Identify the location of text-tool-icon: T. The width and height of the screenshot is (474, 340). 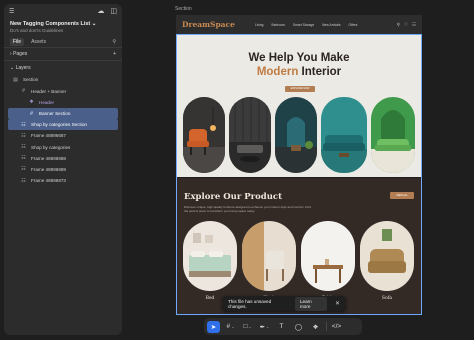
(281, 327).